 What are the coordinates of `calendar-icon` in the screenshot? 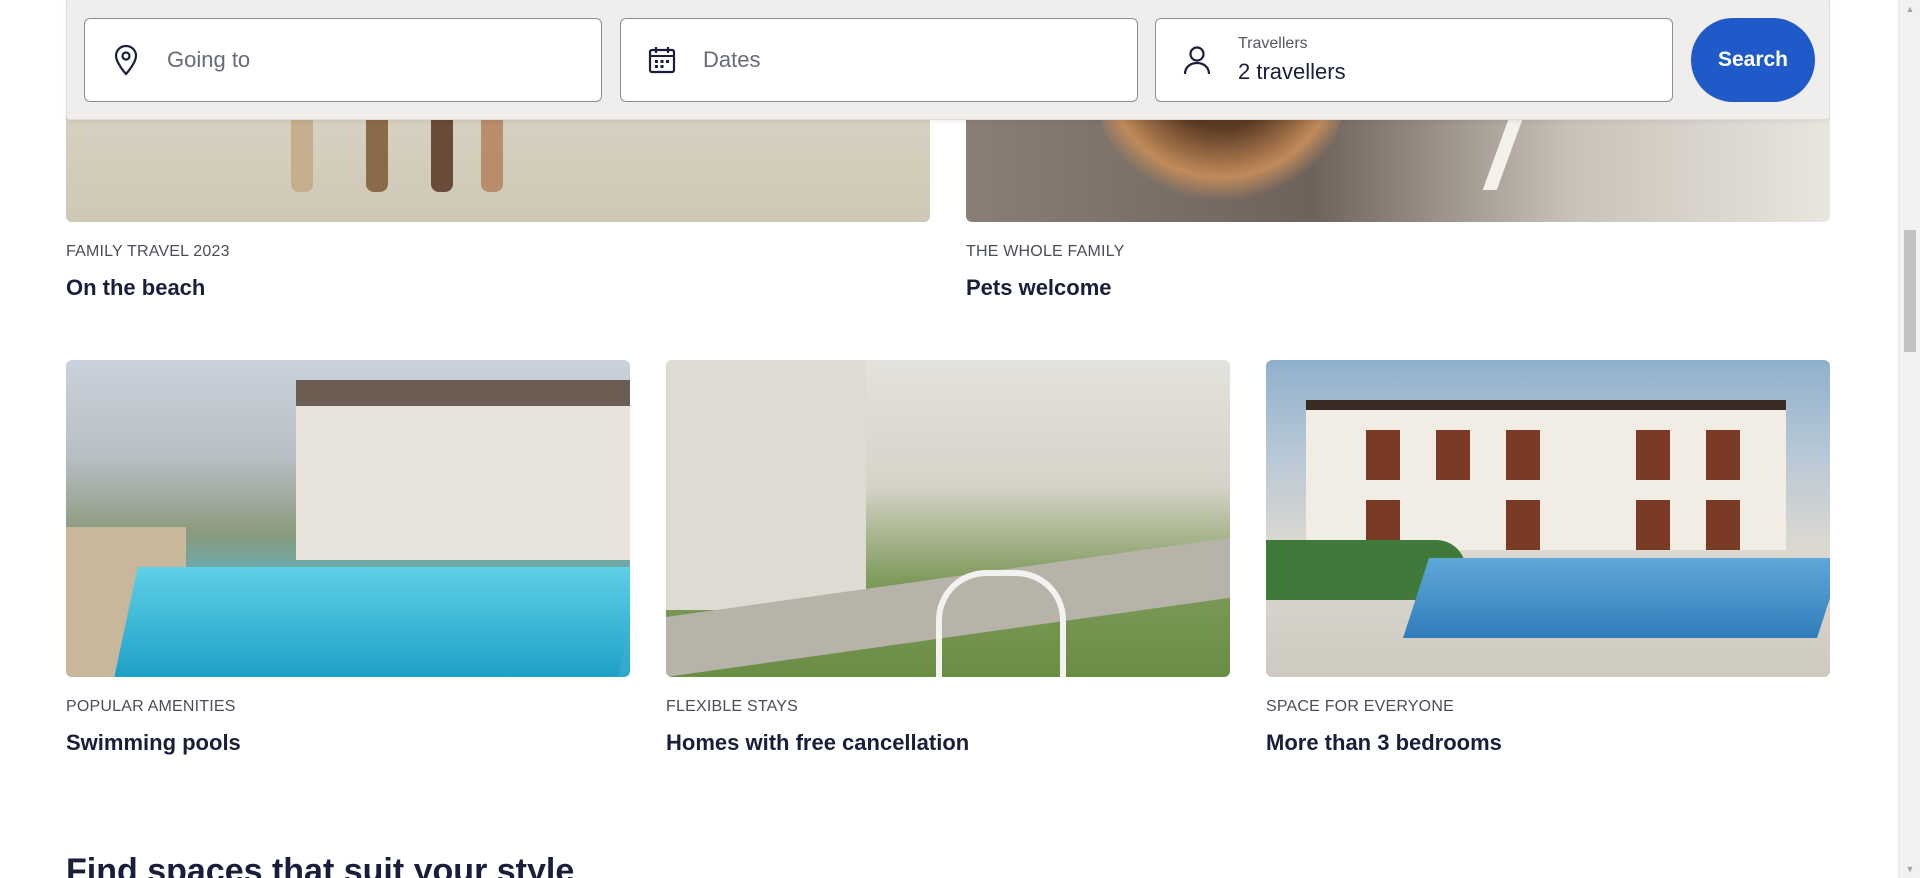 It's located at (662, 60).